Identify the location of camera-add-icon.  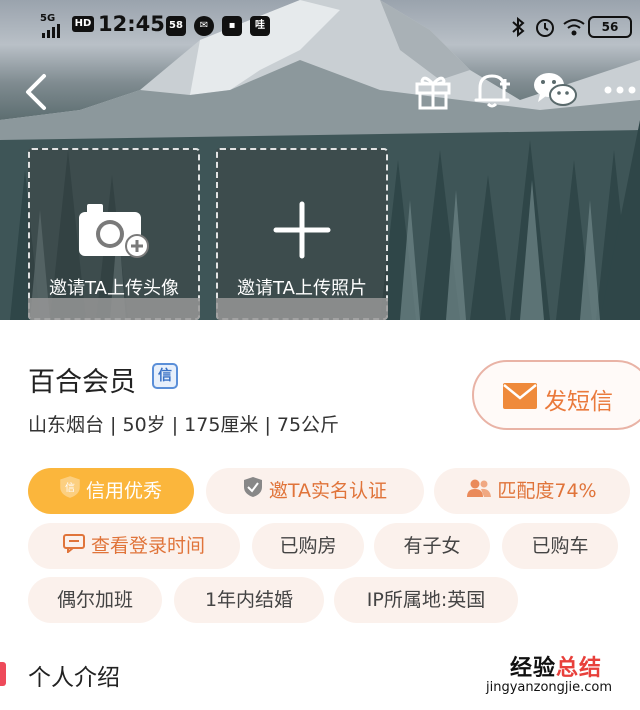
(114, 231).